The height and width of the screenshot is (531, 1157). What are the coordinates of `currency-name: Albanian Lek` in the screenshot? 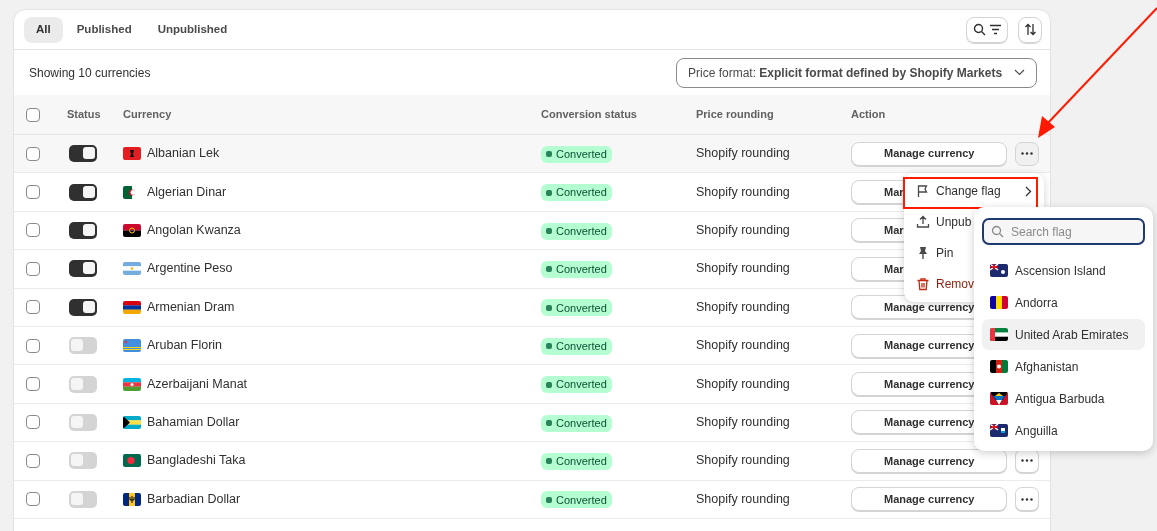 It's located at (183, 154).